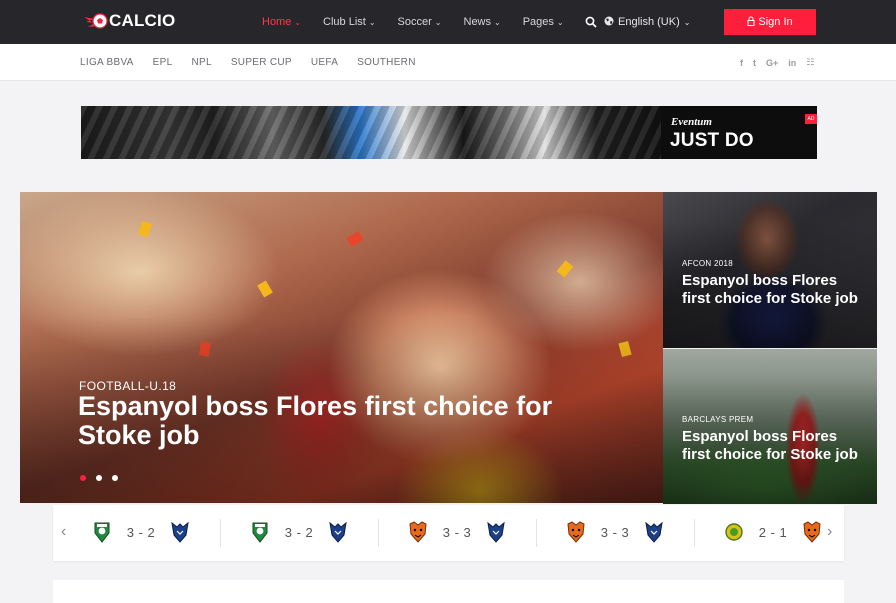  What do you see at coordinates (477, 22) in the screenshot?
I see `nav-news-label: News` at bounding box center [477, 22].